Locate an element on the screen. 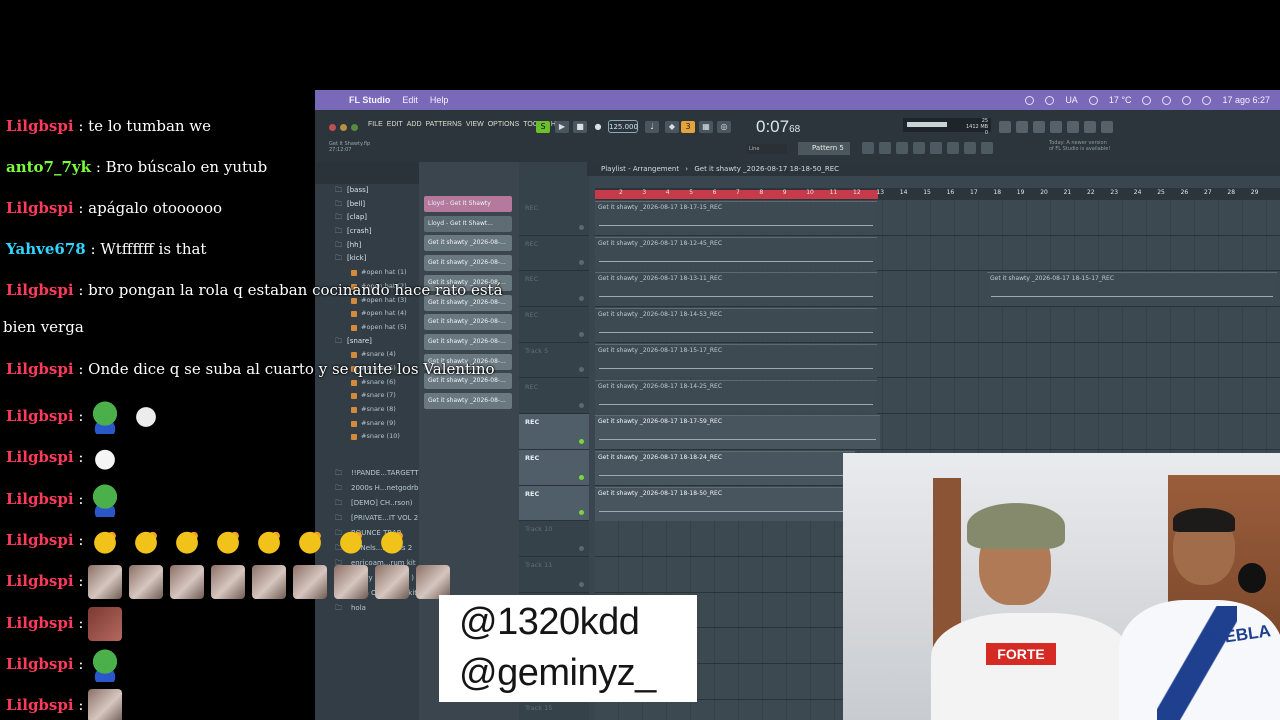 The width and height of the screenshot is (1280, 720). browser-icon is located at coordinates (936, 148).